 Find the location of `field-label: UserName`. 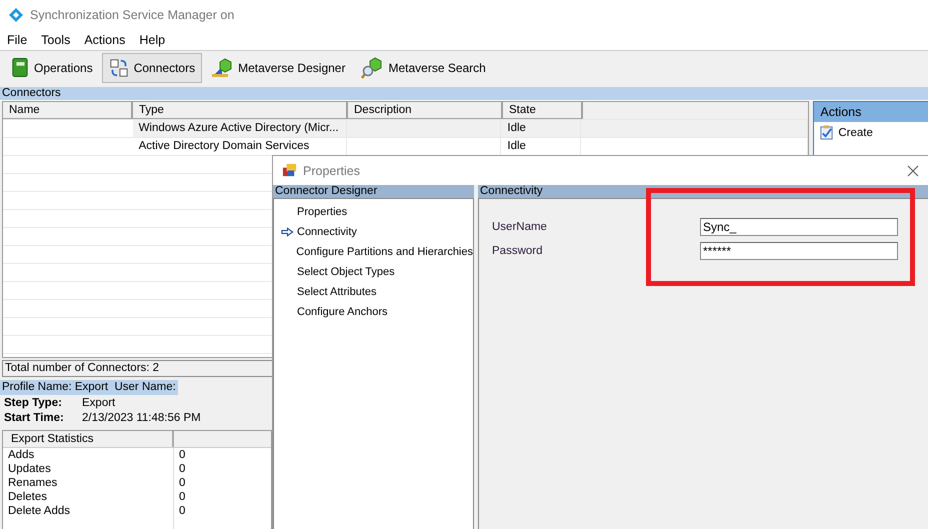

field-label: UserName is located at coordinates (520, 227).